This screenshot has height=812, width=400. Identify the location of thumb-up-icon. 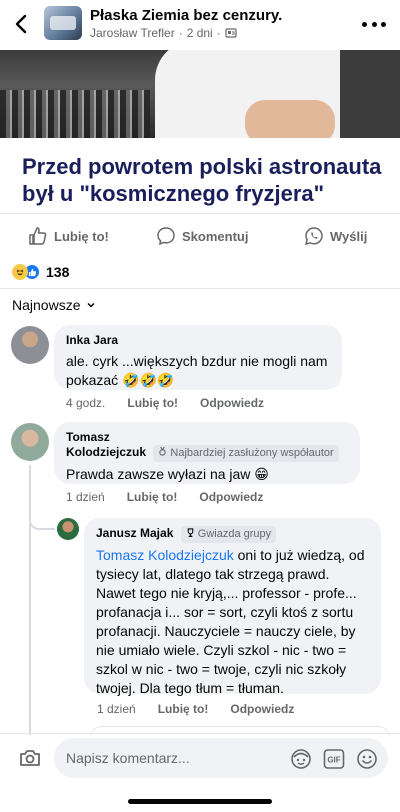
(38, 236).